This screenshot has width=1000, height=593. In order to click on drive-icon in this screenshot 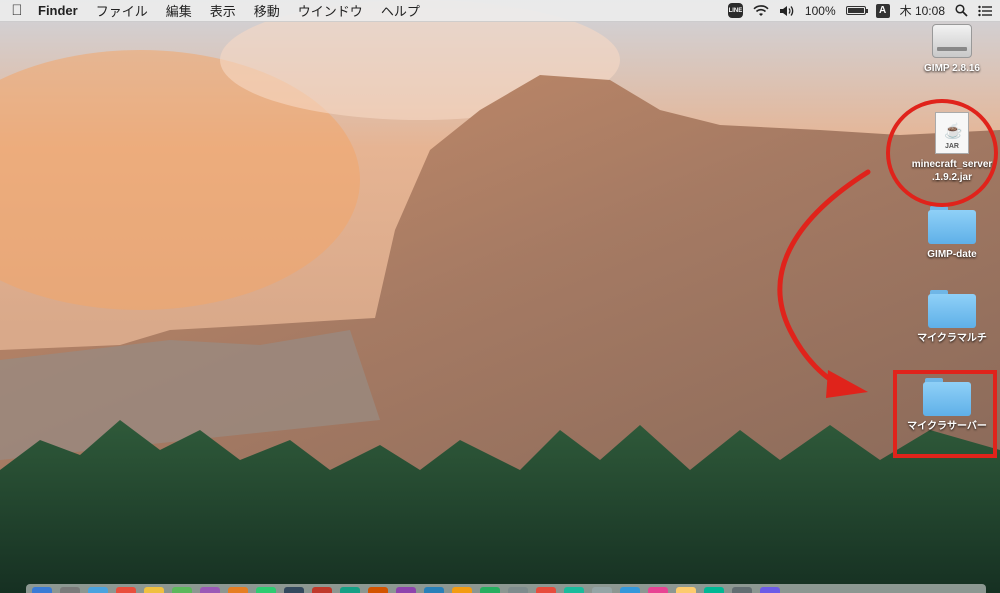, I will do `click(952, 41)`.